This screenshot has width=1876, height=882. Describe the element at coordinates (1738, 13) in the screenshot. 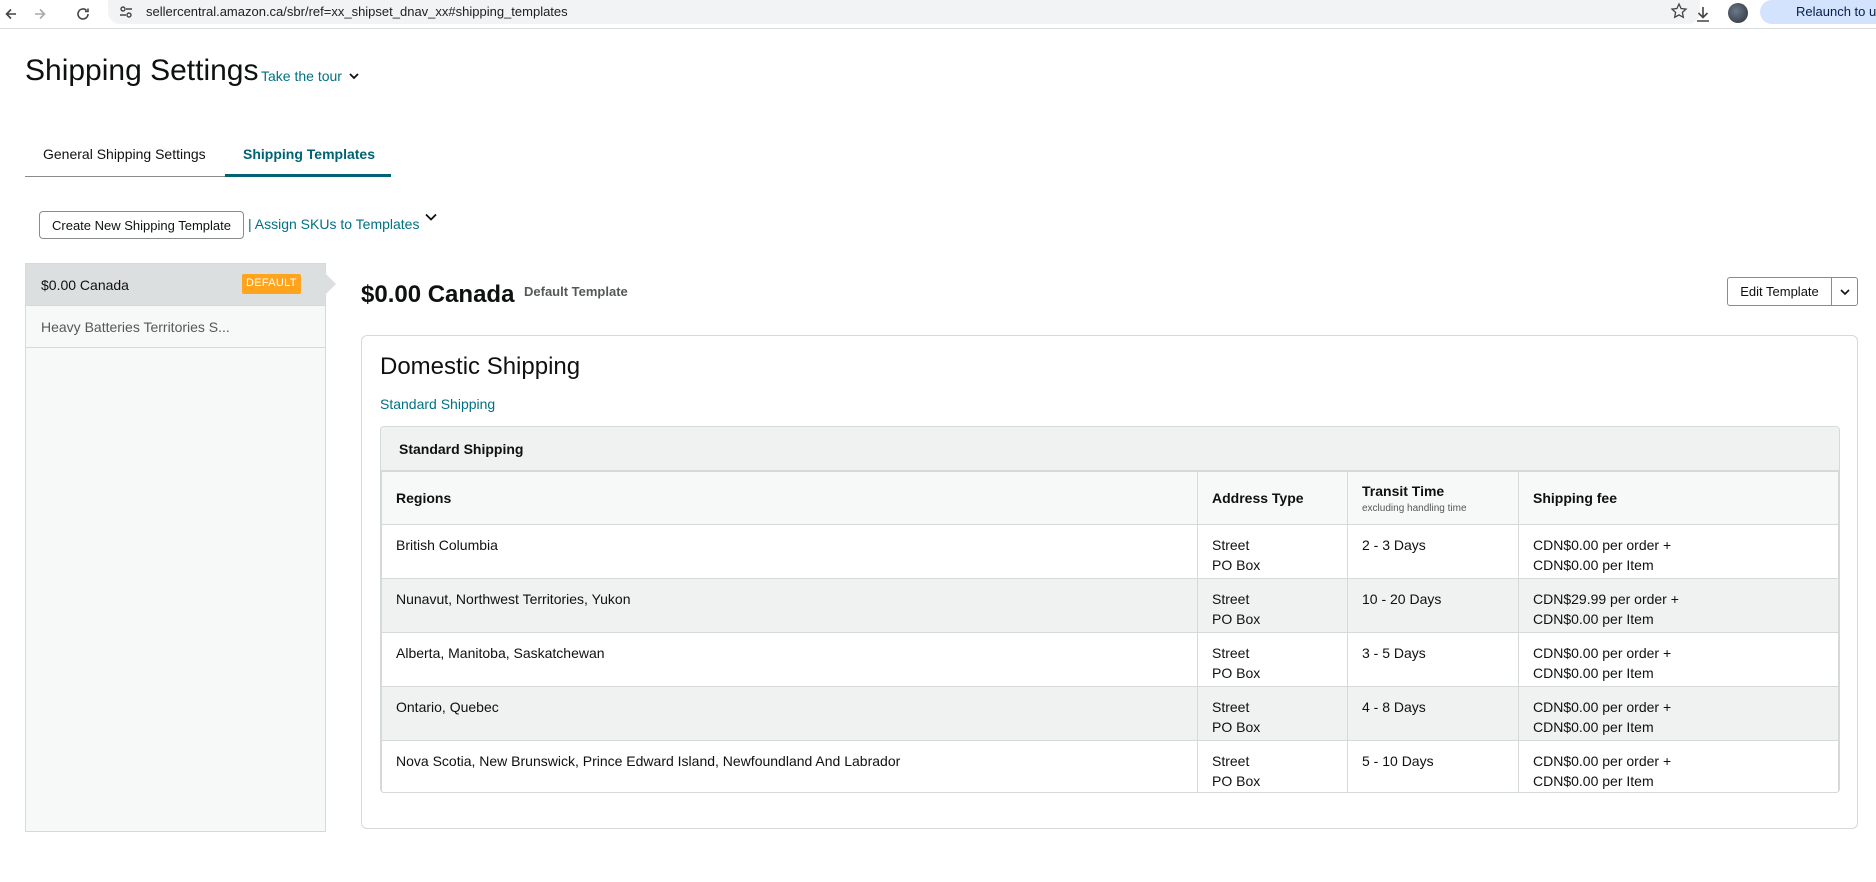

I see `profile-avatar` at that location.